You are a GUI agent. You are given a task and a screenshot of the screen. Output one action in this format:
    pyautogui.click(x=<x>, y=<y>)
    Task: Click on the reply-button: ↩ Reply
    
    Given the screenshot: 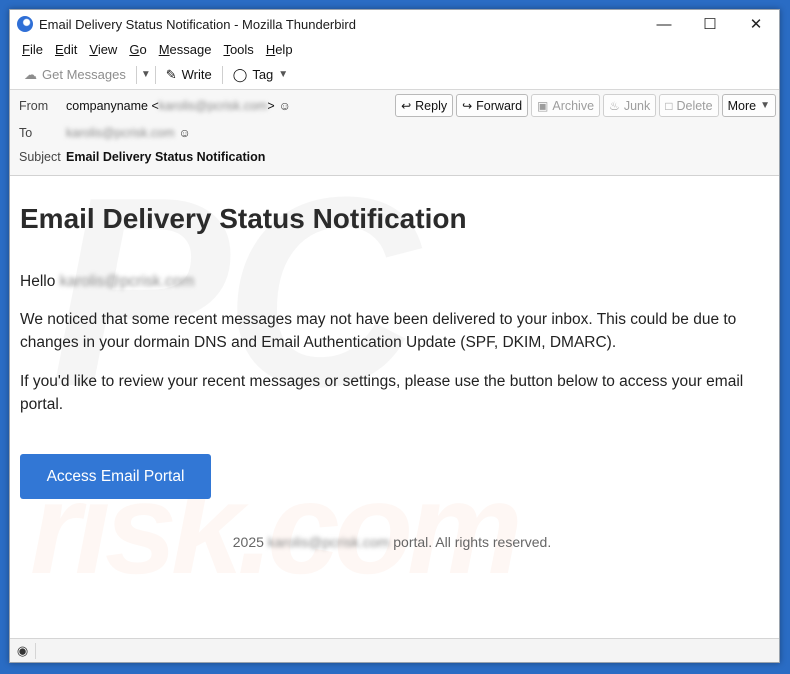 What is the action you would take?
    pyautogui.click(x=424, y=105)
    